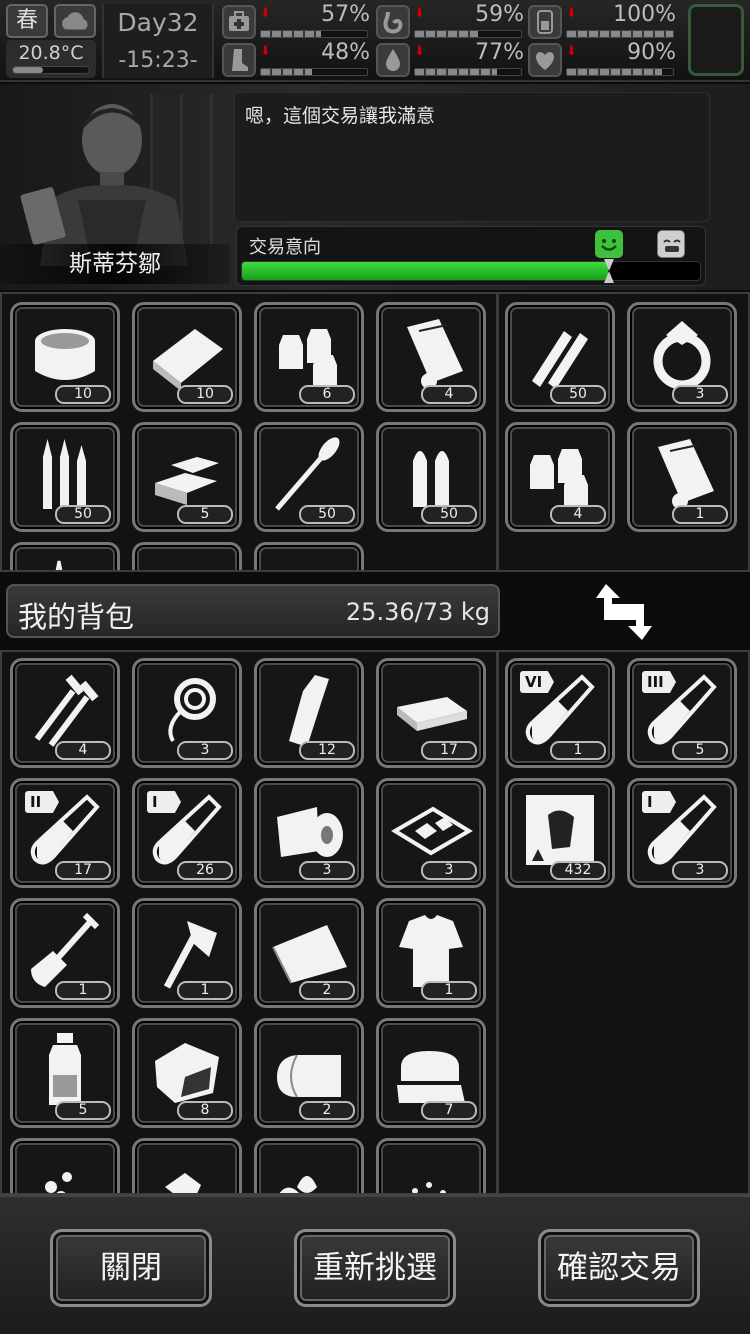  I want to click on inventory-slot: 12, so click(309, 713).